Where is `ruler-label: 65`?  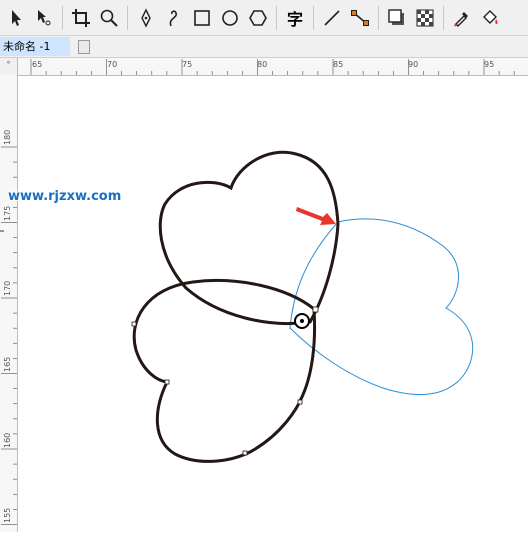
ruler-label: 65 is located at coordinates (37, 64).